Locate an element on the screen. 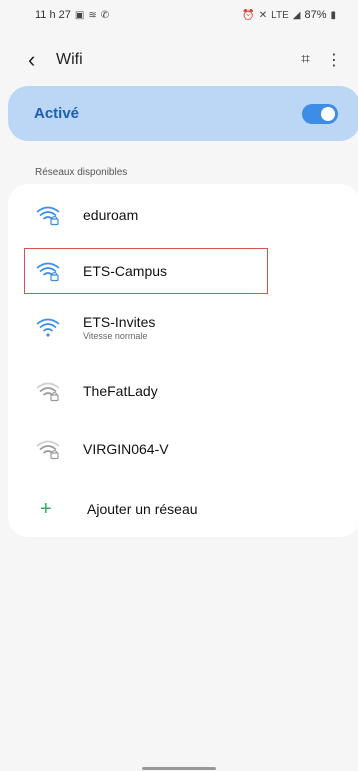  network-speed-label: Vitesse normale is located at coordinates (115, 335).